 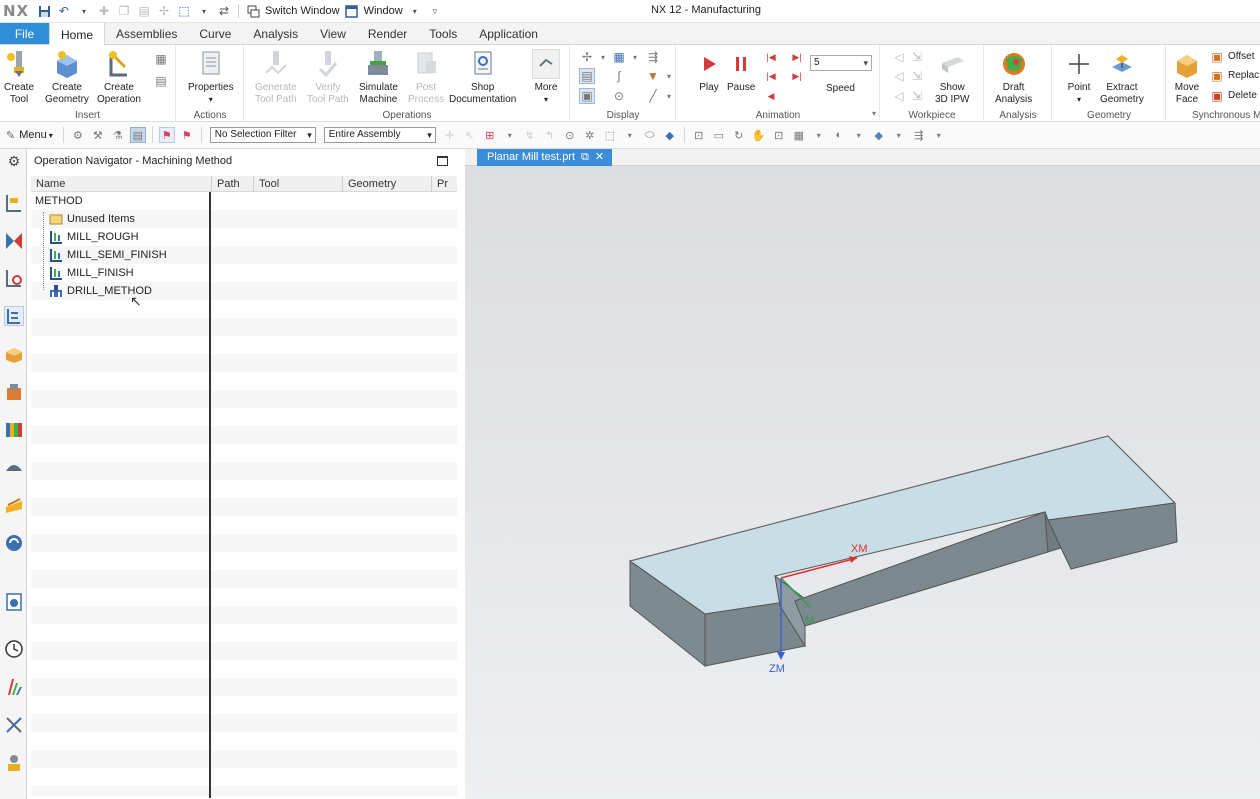 What do you see at coordinates (635, 57) in the screenshot?
I see `display-toolpath-dropdown-icon: ▾` at bounding box center [635, 57].